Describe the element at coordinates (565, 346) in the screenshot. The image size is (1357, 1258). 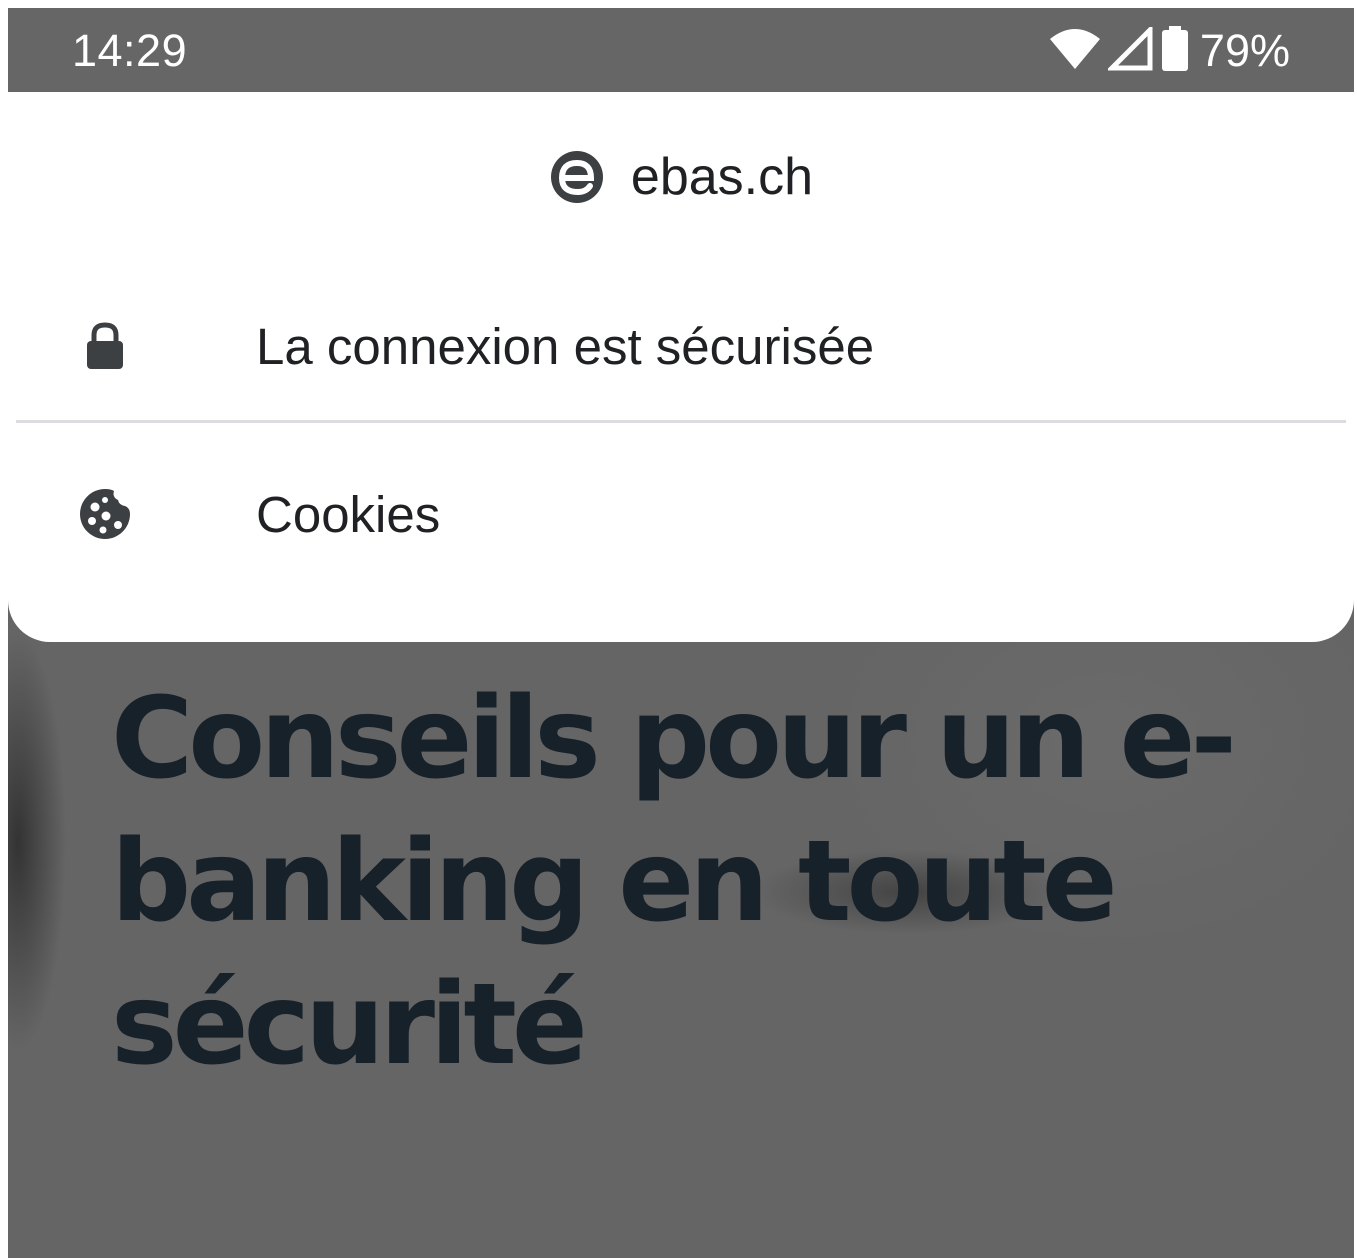
I see `connection-secure-label: La connexion est sécurisée` at that location.